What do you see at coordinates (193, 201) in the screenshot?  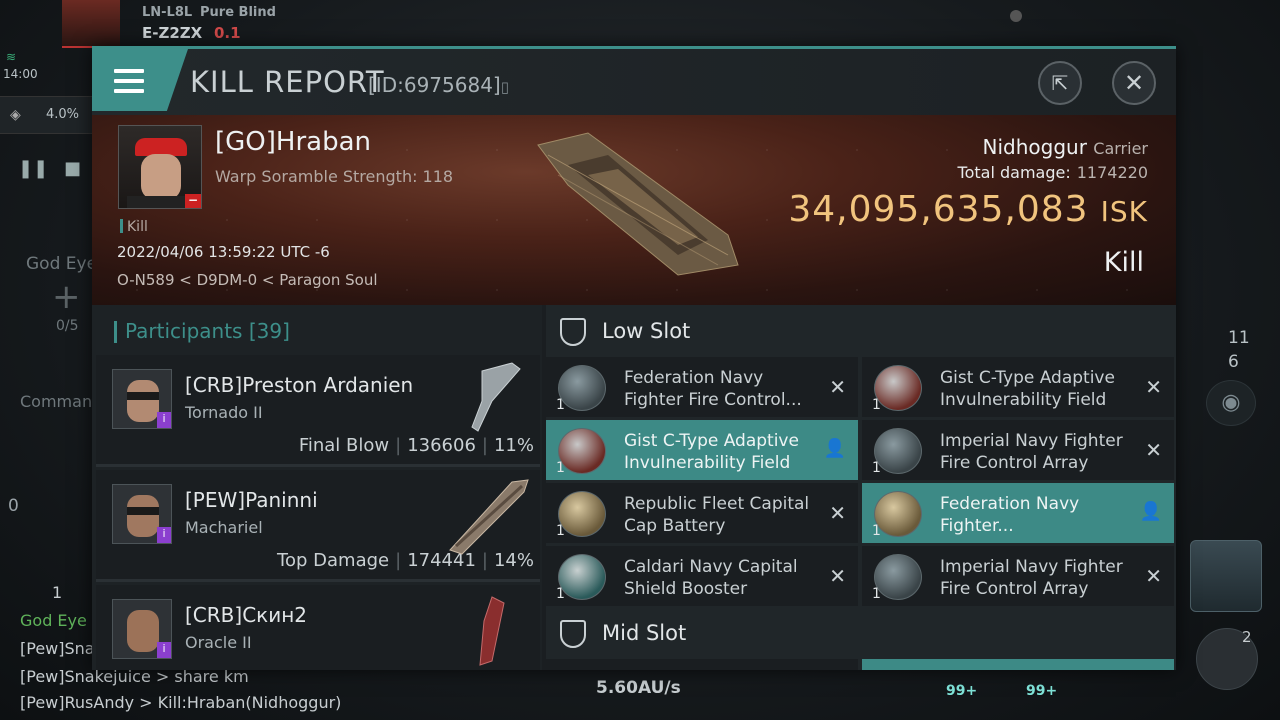 I see `hostile-badge: −` at bounding box center [193, 201].